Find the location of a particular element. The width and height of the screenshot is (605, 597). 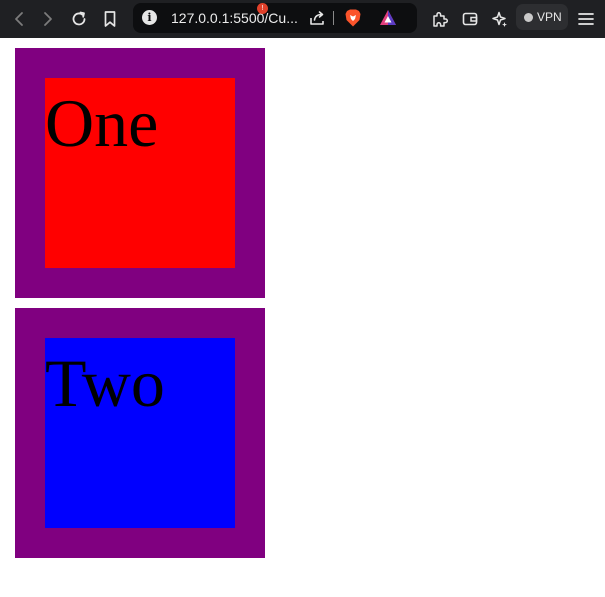

brave-shields-icon is located at coordinates (353, 18).